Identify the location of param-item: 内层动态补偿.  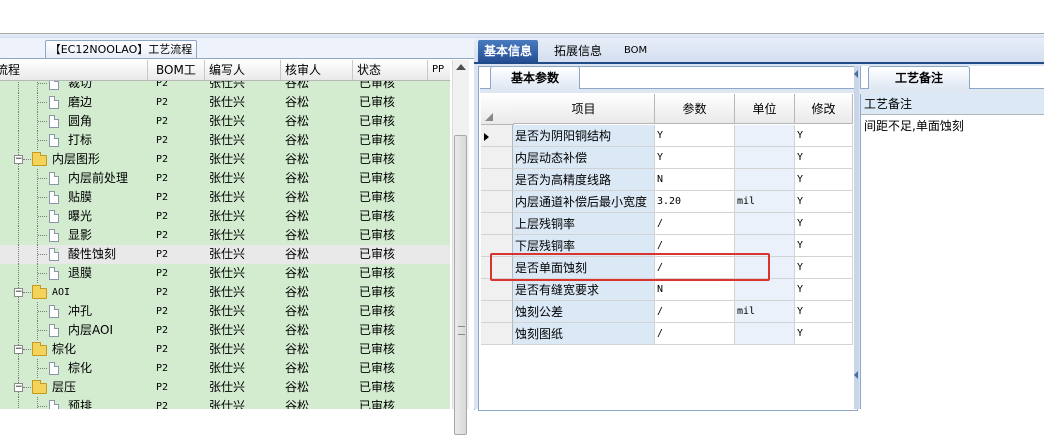
(584, 158).